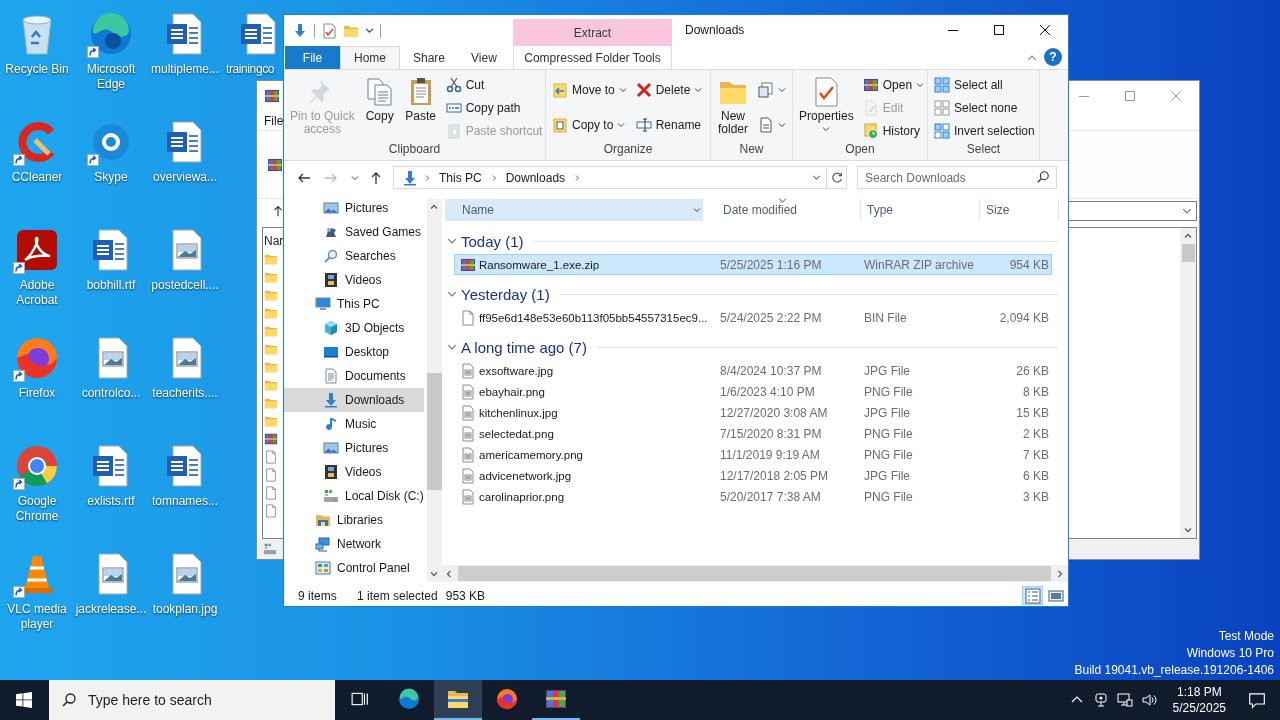 The width and height of the screenshot is (1280, 720). Describe the element at coordinates (275, 164) in the screenshot. I see `archive-icon` at that location.